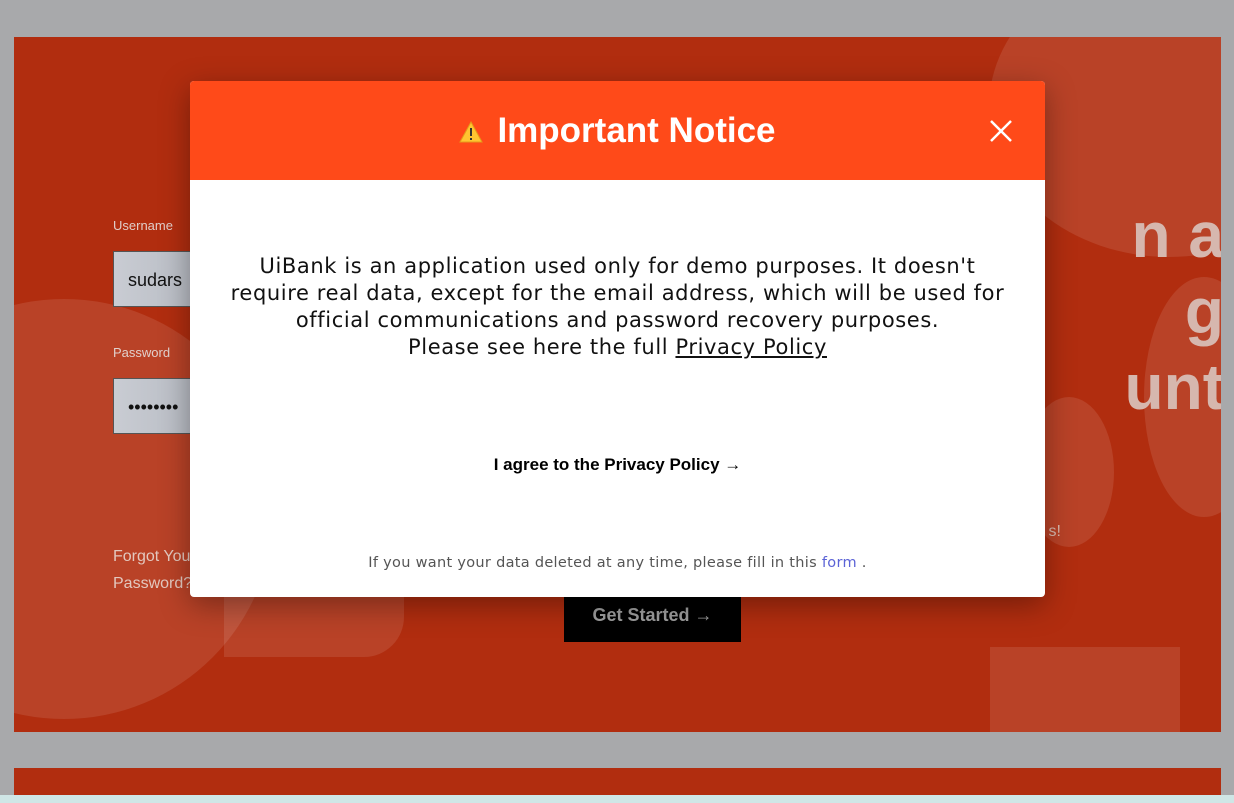 This screenshot has width=1234, height=803. I want to click on modal-title-wrap: Important Notice, so click(617, 130).